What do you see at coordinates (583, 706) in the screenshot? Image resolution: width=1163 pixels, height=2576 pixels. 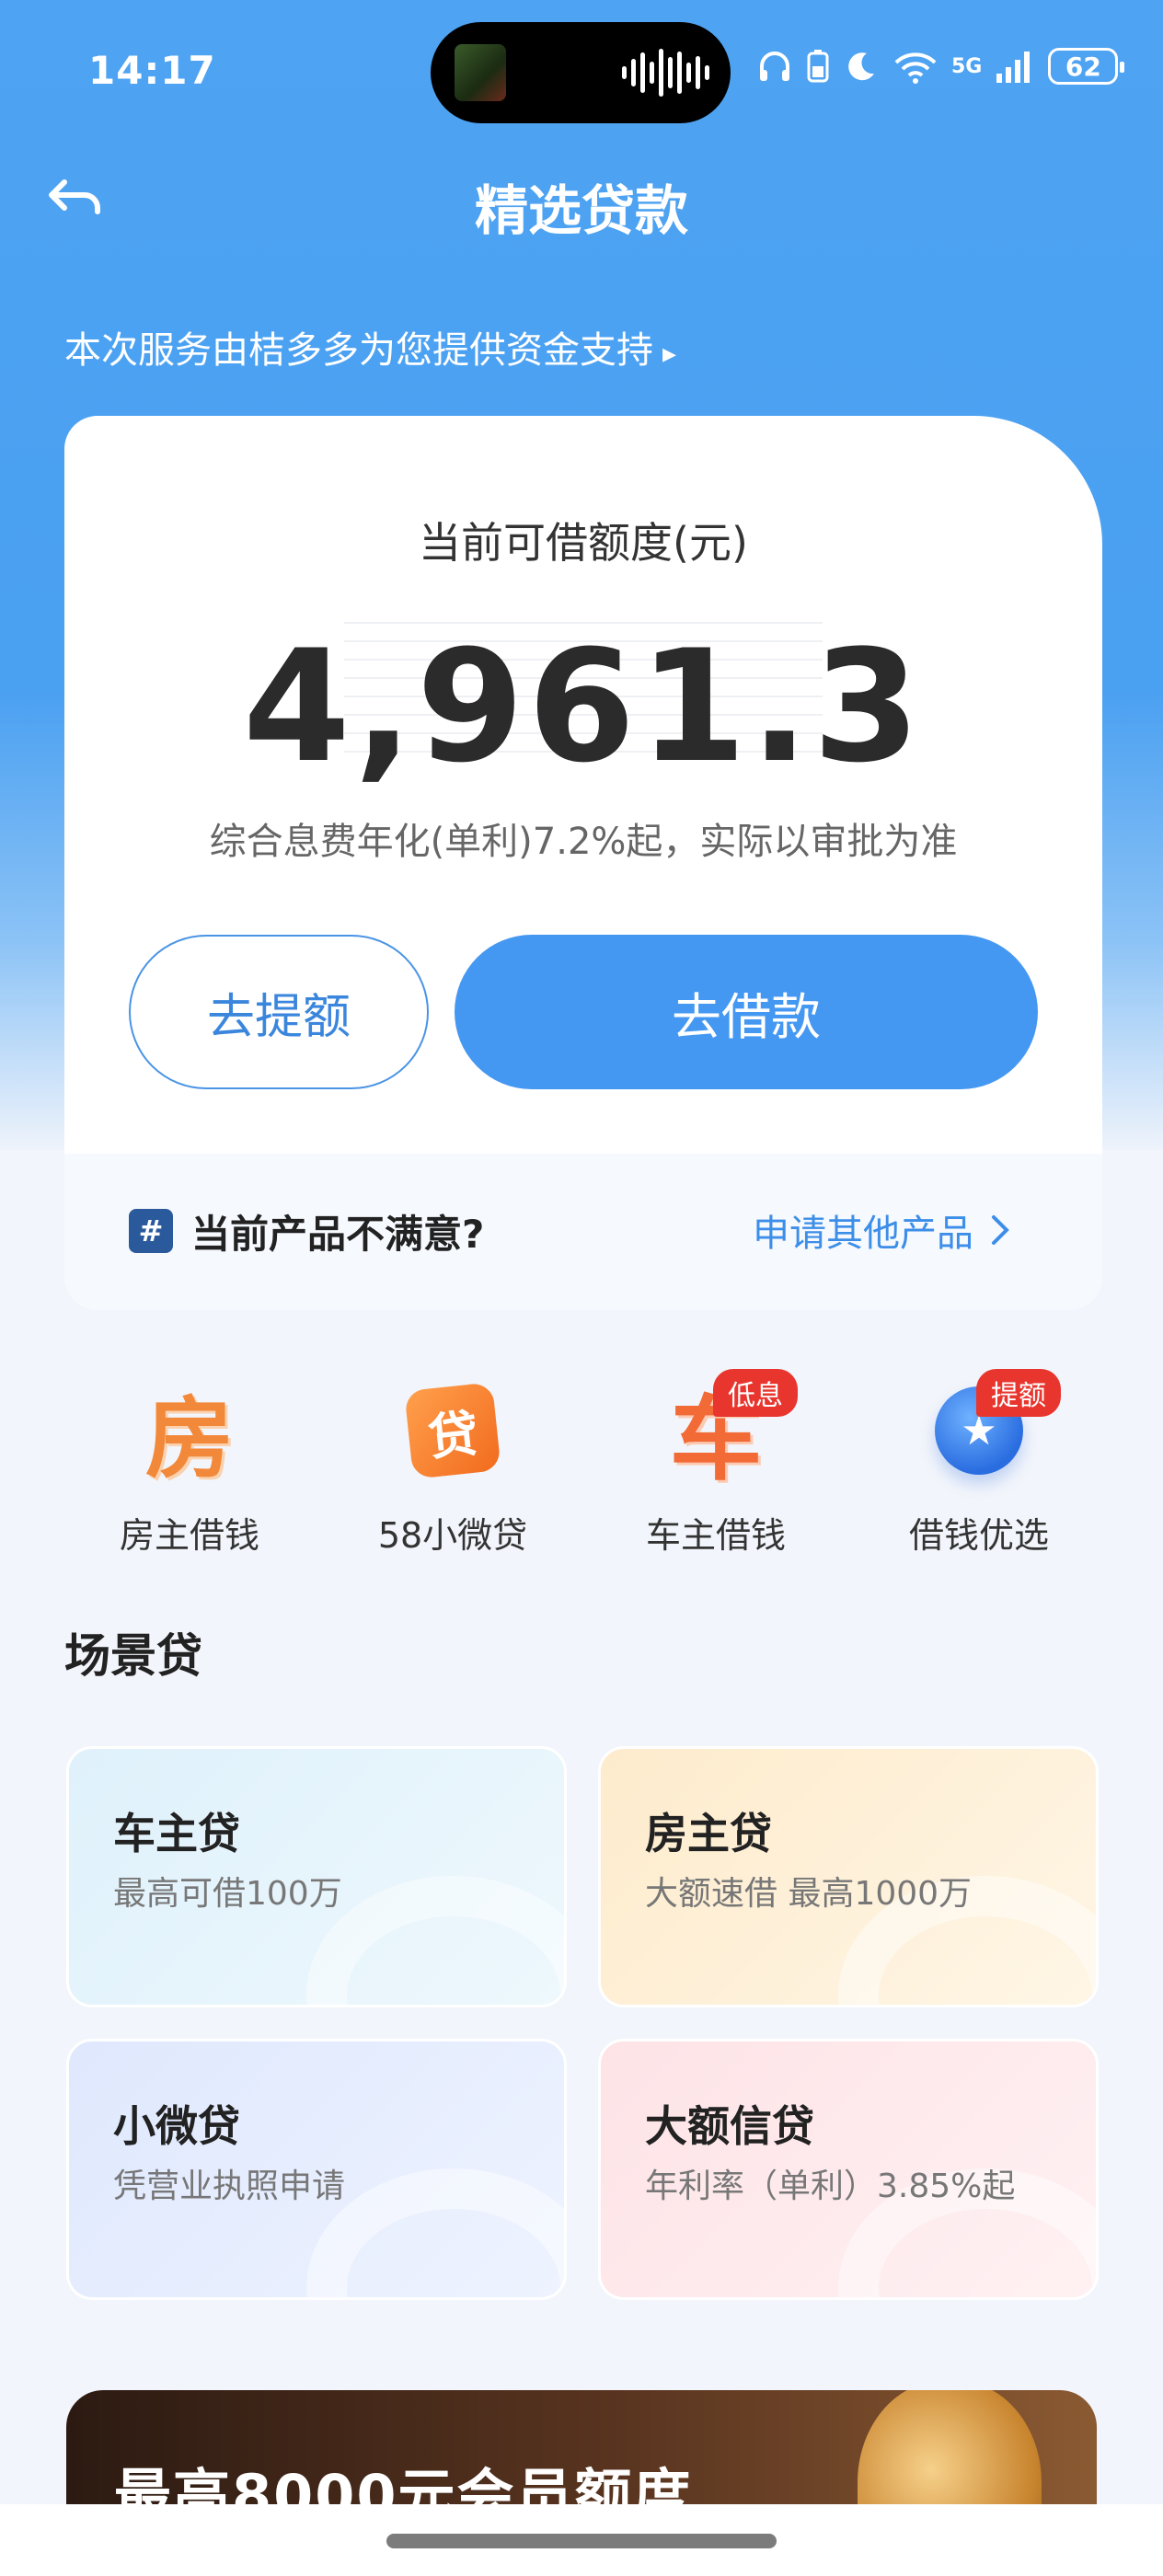 I see `credit-amount: 4,961.3` at bounding box center [583, 706].